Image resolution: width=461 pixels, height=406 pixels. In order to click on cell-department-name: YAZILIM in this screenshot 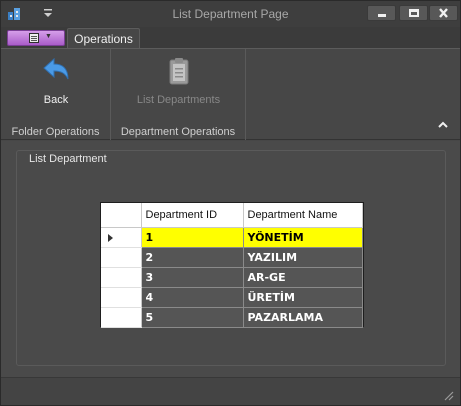, I will do `click(303, 257)`.